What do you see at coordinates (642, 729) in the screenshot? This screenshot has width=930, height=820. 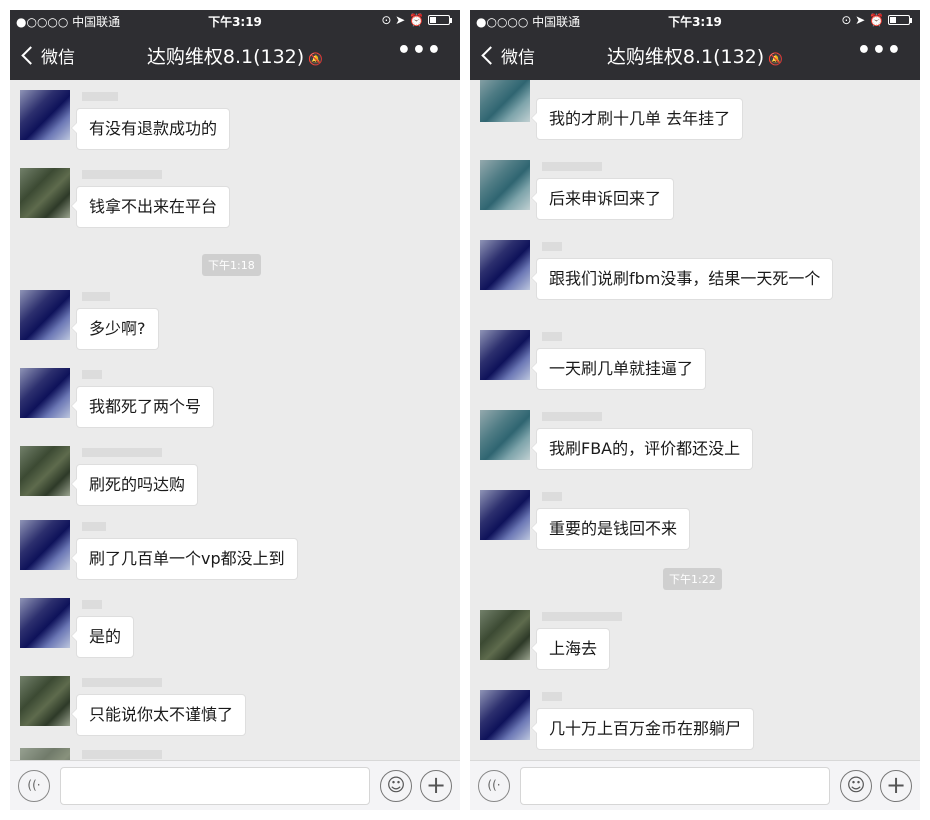 I see `message-bubble: 几十万上百万金币在那躺尸` at bounding box center [642, 729].